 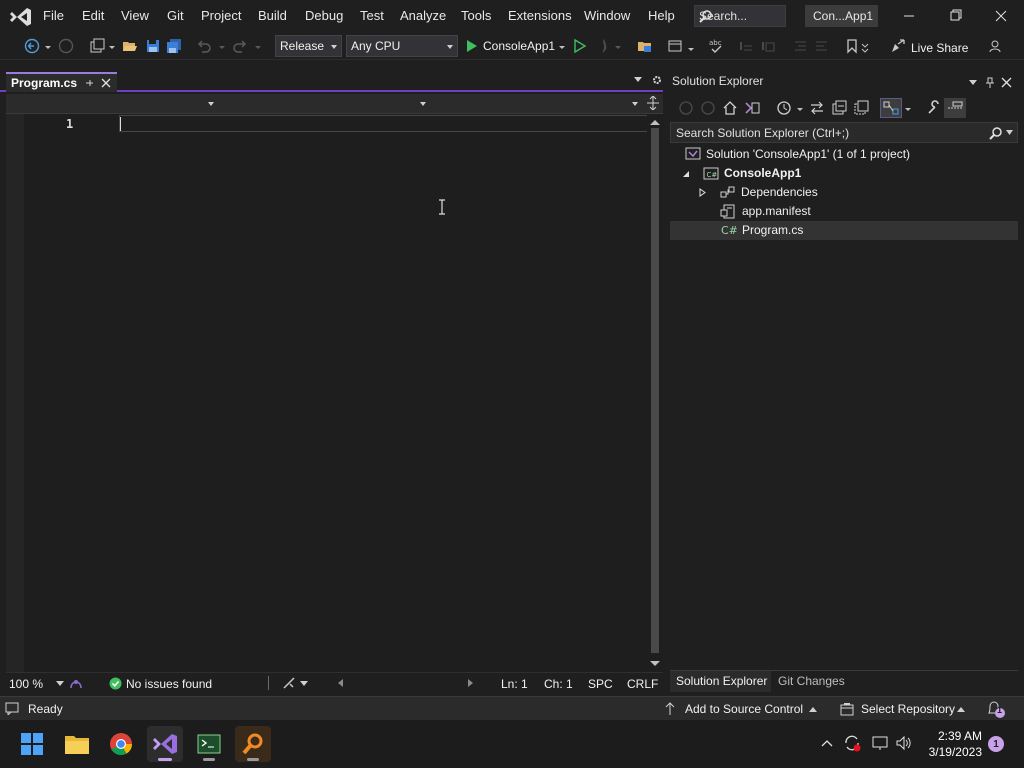 I want to click on comment-icon, so click(x=746, y=46).